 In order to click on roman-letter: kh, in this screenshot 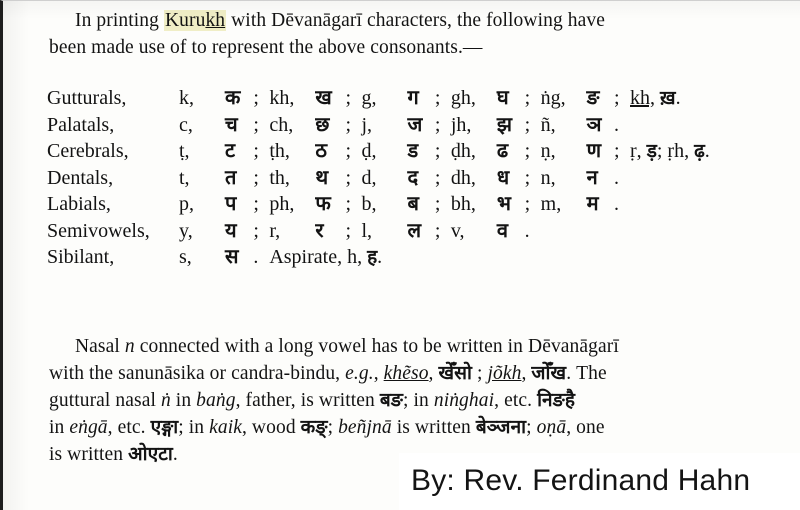, I will do `click(282, 98)`.